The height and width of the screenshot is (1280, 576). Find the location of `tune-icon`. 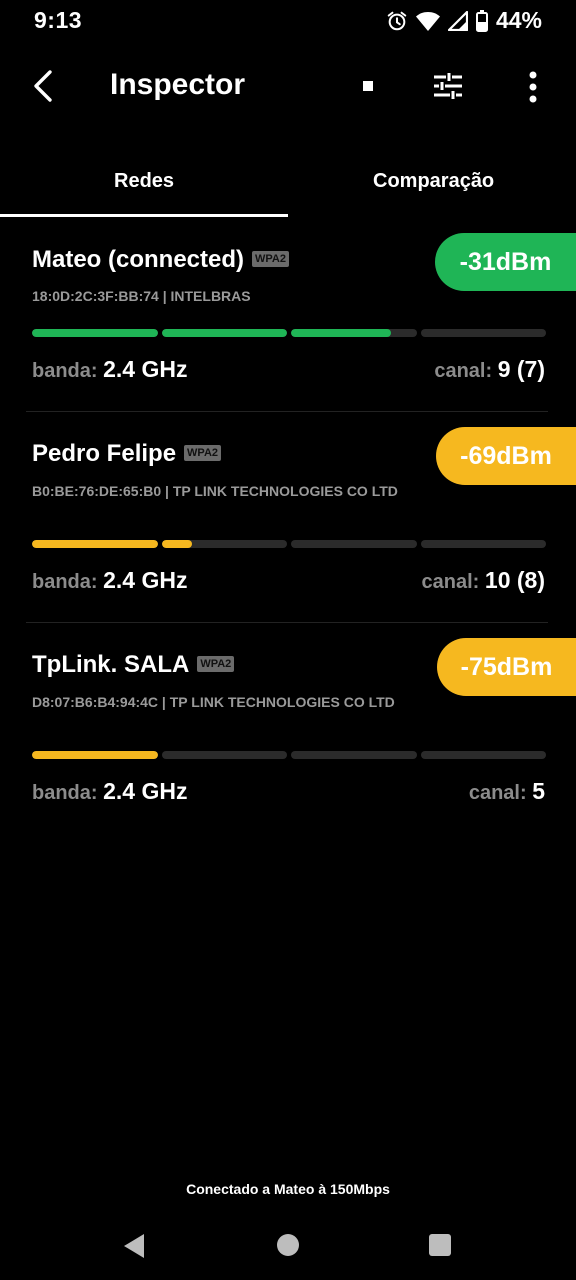

tune-icon is located at coordinates (448, 86).